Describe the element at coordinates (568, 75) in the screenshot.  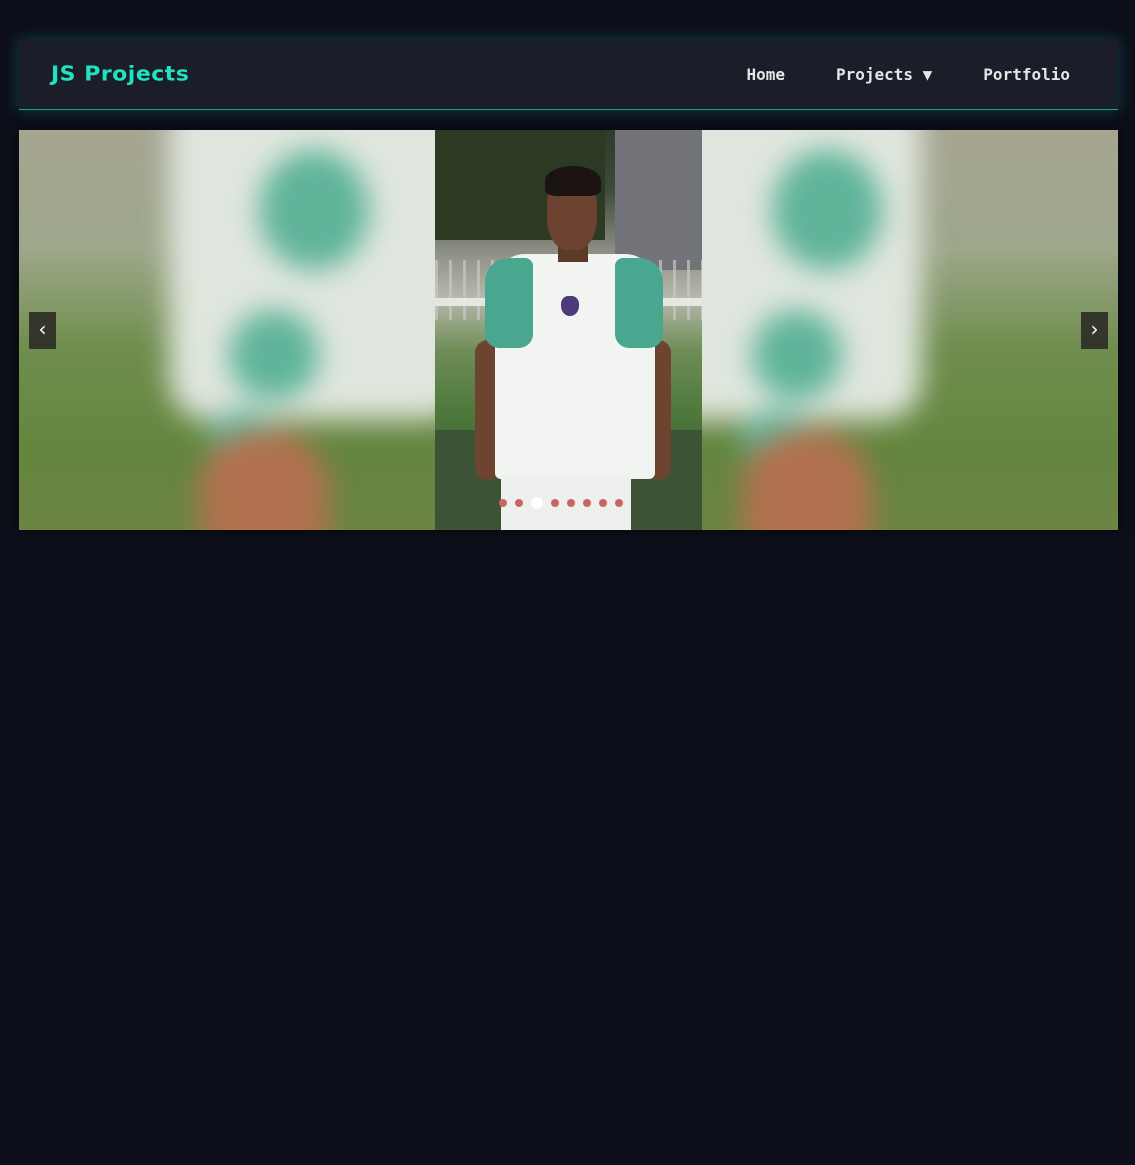
I see `navbar: JS Projects Home Projects ▼ Portfolio` at that location.